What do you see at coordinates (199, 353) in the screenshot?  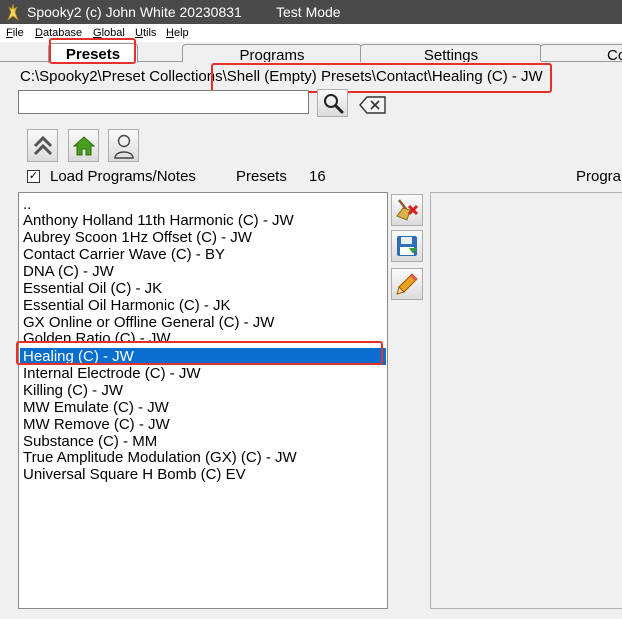 I see `selected-item-highlight` at bounding box center [199, 353].